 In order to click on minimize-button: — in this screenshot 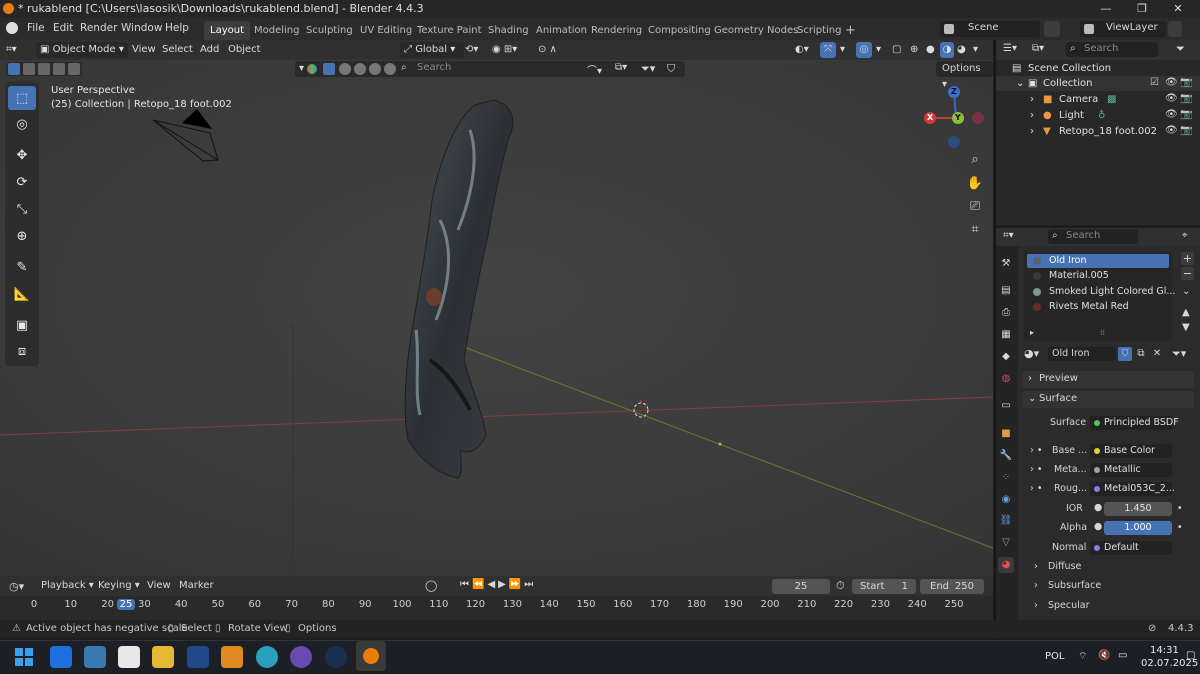, I will do `click(1106, 9)`.